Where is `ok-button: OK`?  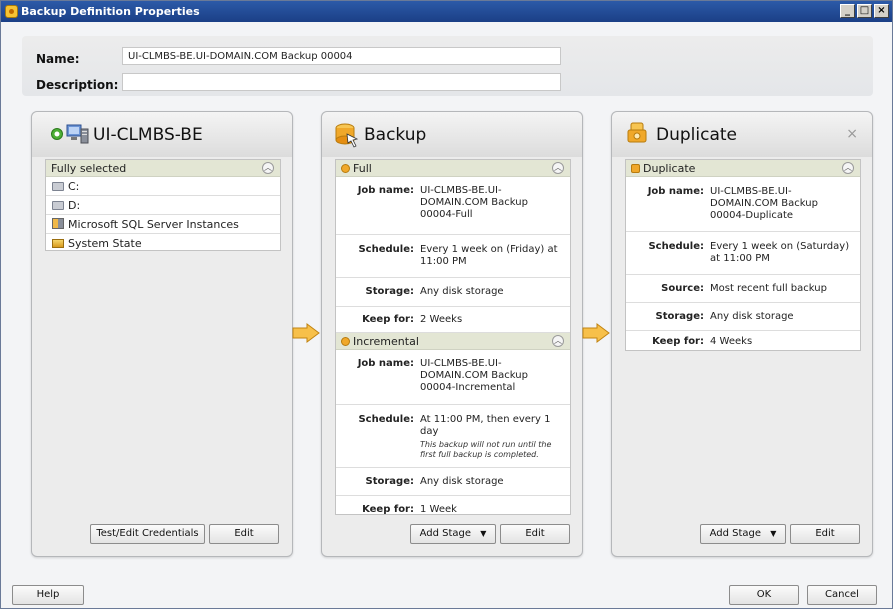
ok-button: OK is located at coordinates (764, 595).